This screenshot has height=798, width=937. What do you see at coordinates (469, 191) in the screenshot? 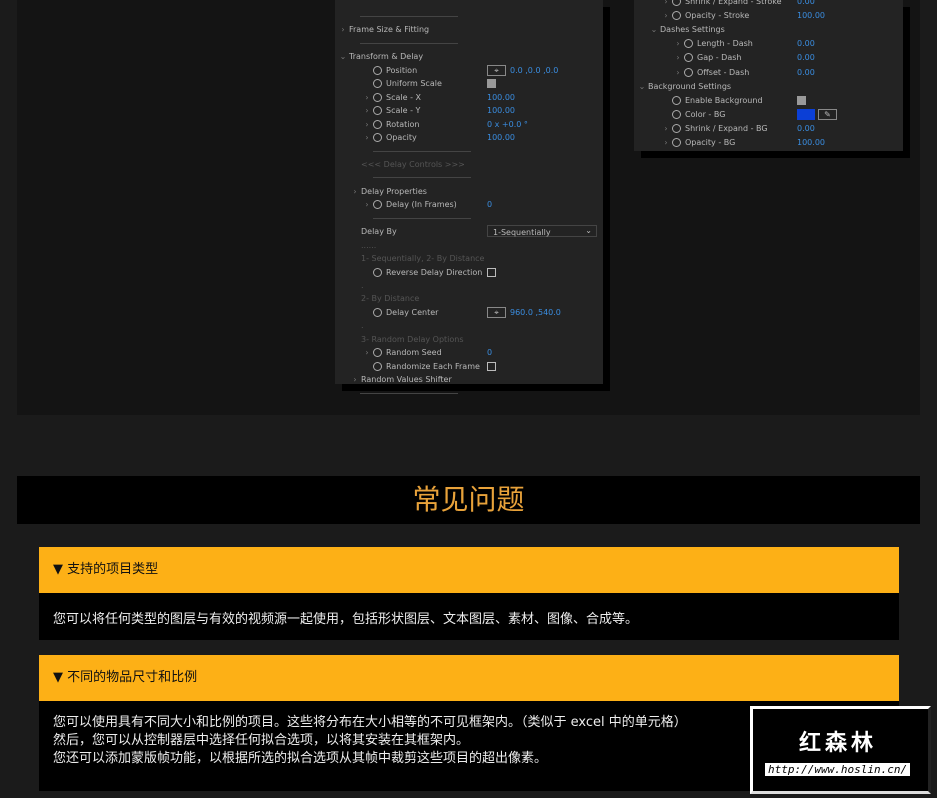
I see `property-row: › Delay Properties` at bounding box center [469, 191].